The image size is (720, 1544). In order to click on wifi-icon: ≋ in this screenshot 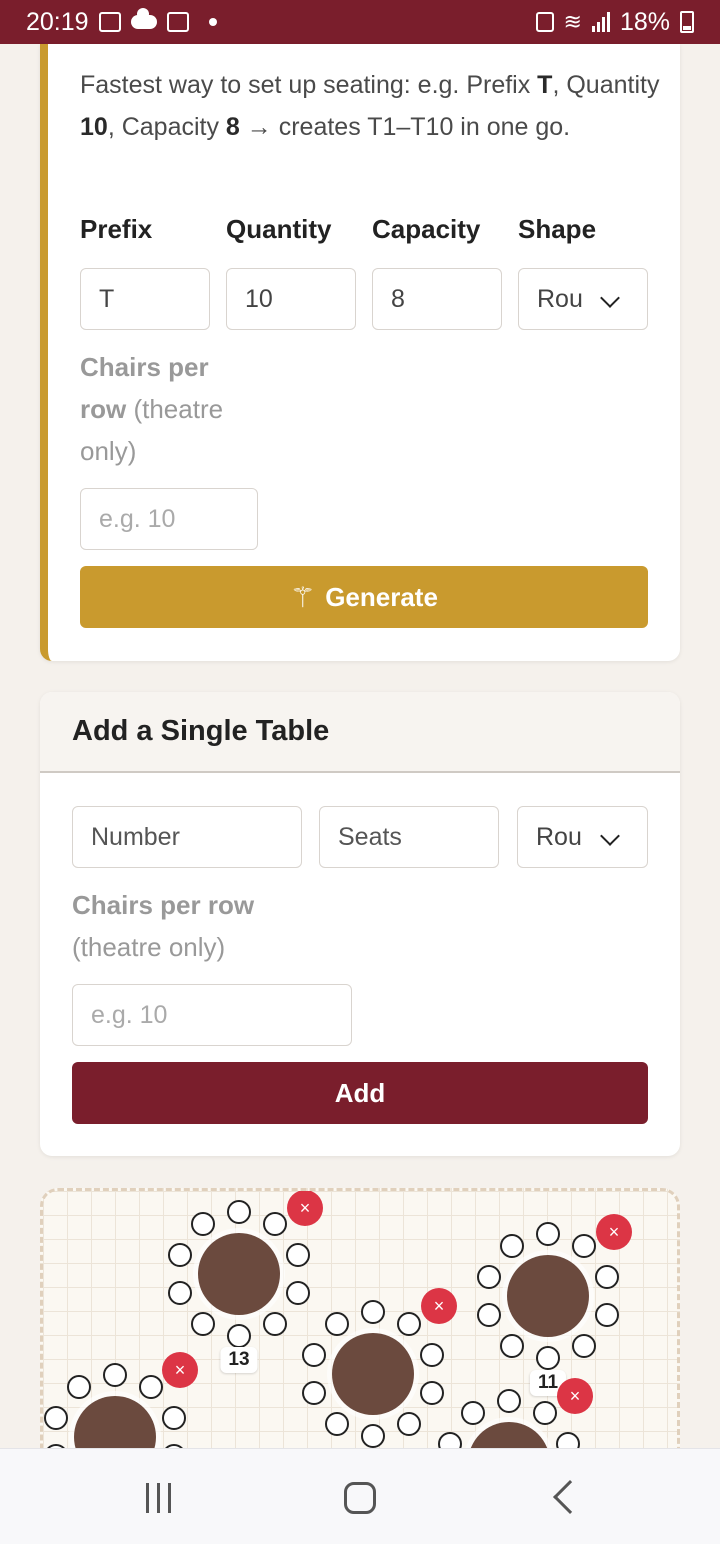, I will do `click(572, 21)`.